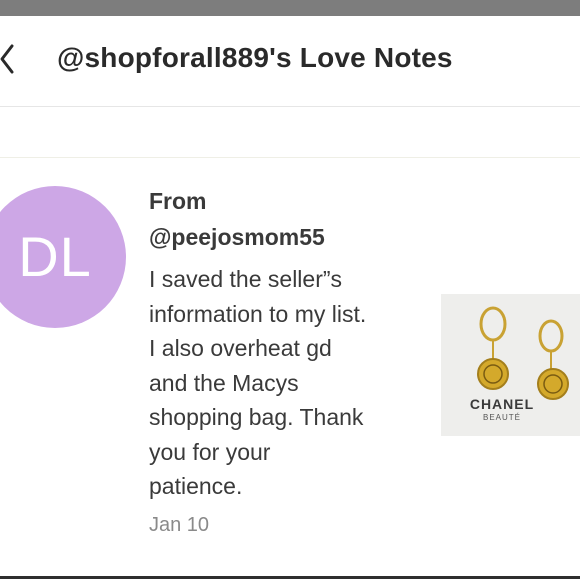 This screenshot has height=579, width=580. What do you see at coordinates (517, 5) in the screenshot?
I see `status-bar-right` at bounding box center [517, 5].